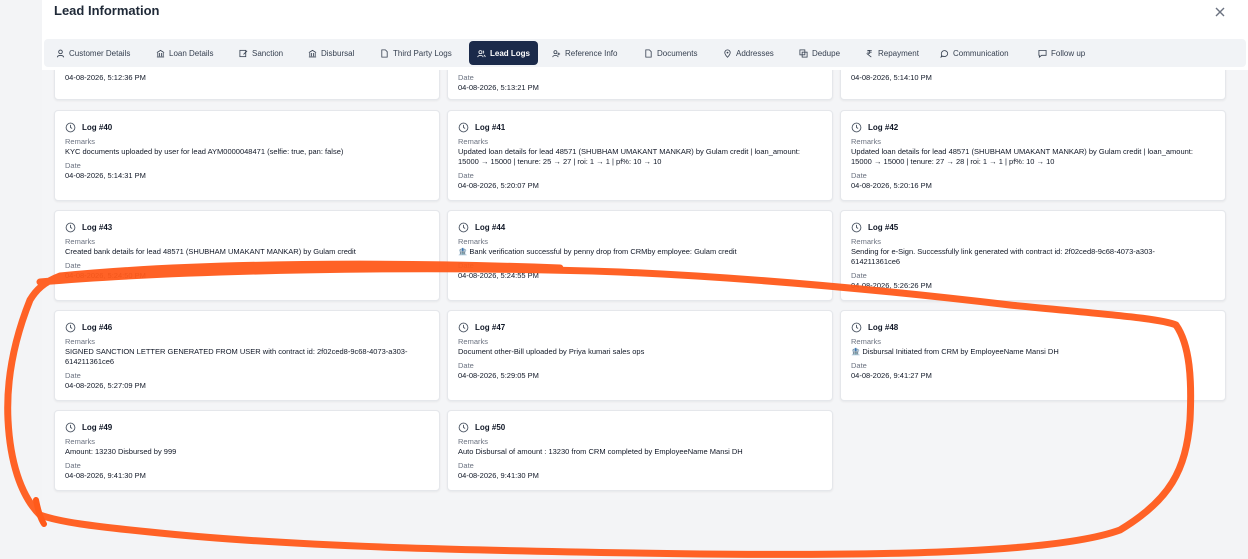 The image size is (1248, 559). Describe the element at coordinates (107, 10) in the screenshot. I see `modal-title: Lead Information` at that location.